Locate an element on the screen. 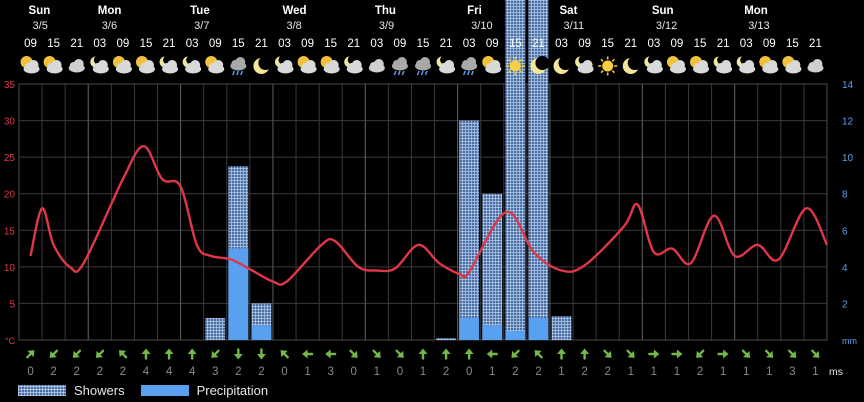 Image resolution: width=864 pixels, height=402 pixels. sun-ray is located at coordinates (613, 60).